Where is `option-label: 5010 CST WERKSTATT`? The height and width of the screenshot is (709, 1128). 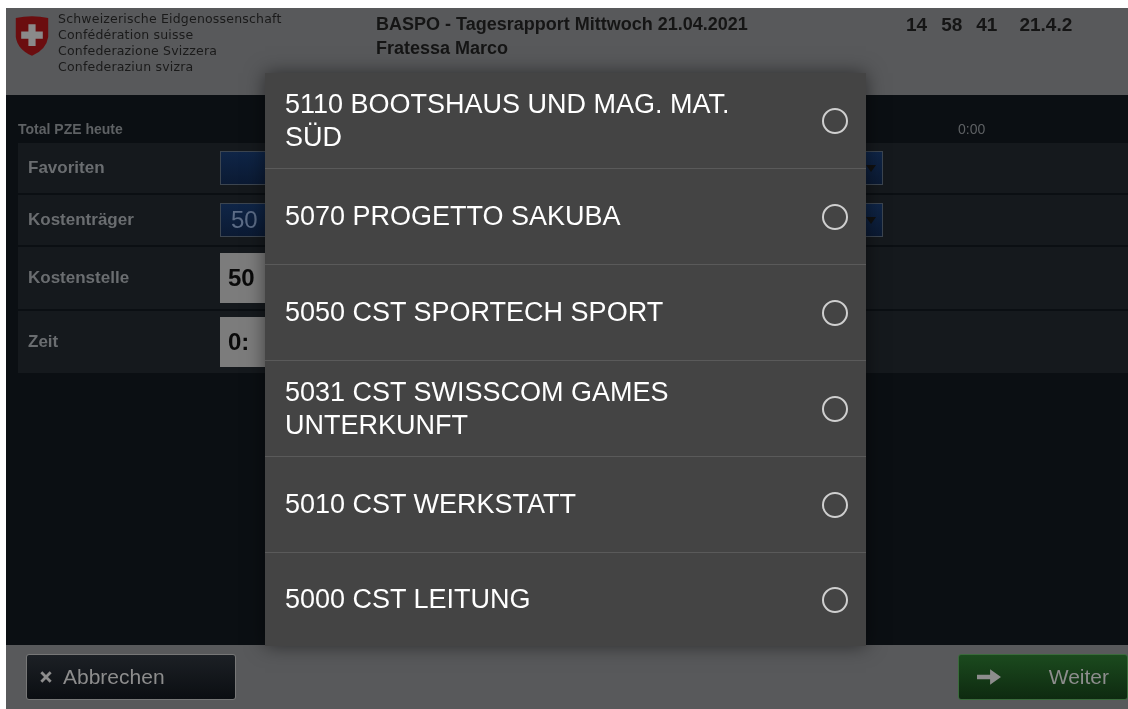
option-label: 5010 CST WERKSTATT is located at coordinates (431, 504).